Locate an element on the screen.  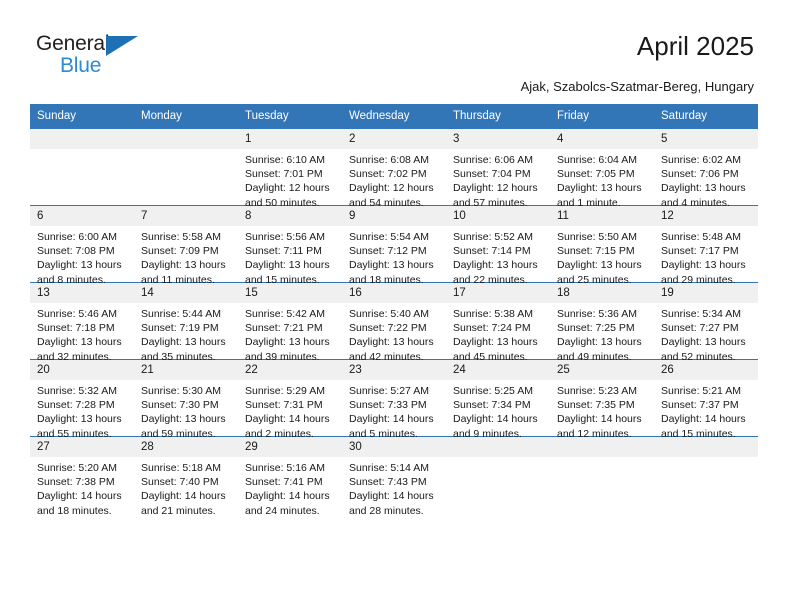
day-detail-line: Sunset: 7:09 PM is located at coordinates (180, 251).